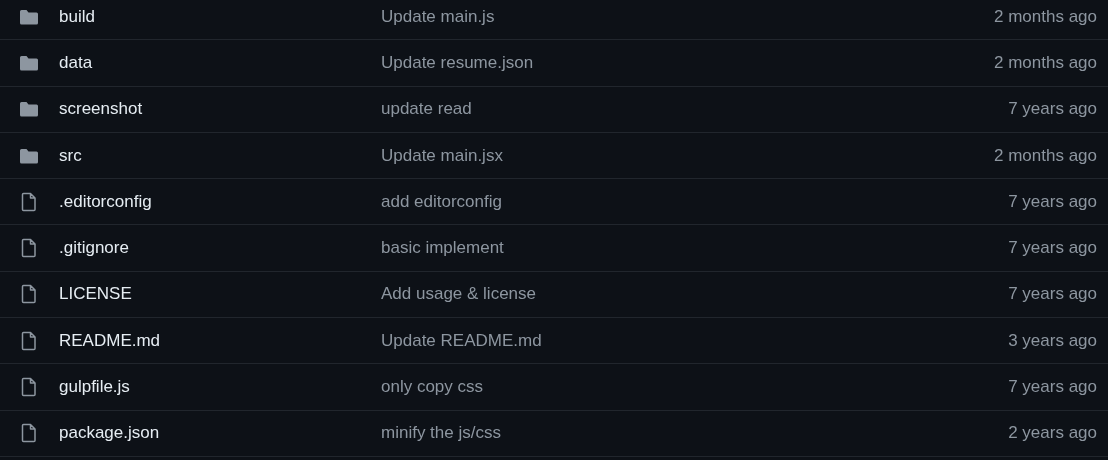 The image size is (1108, 460). I want to click on commit-message-link: Update main.js, so click(687, 16).